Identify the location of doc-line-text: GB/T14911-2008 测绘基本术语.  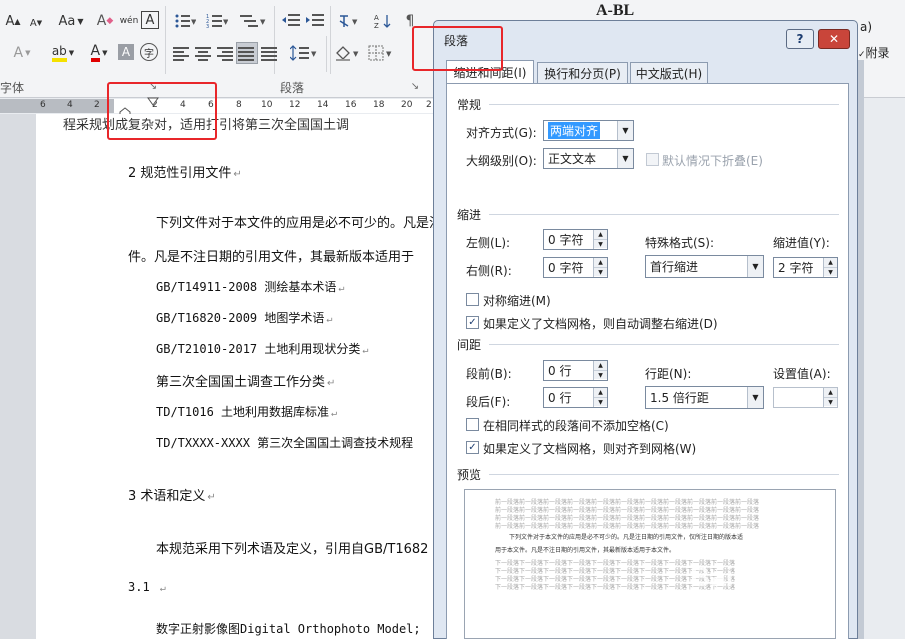
(246, 287).